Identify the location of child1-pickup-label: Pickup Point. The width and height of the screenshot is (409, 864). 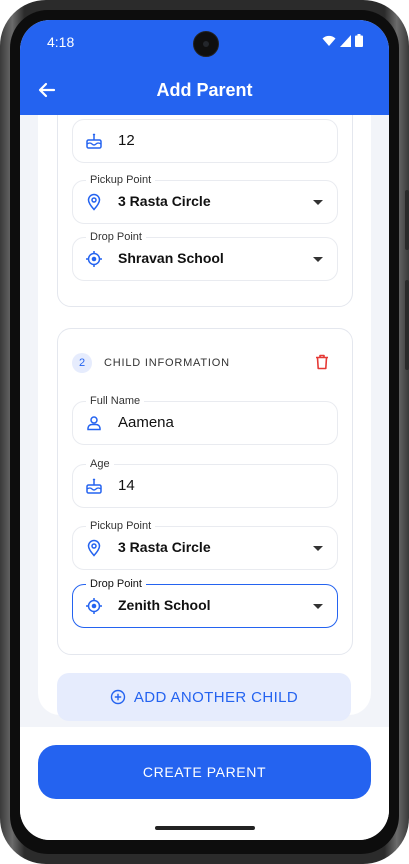
(121, 180).